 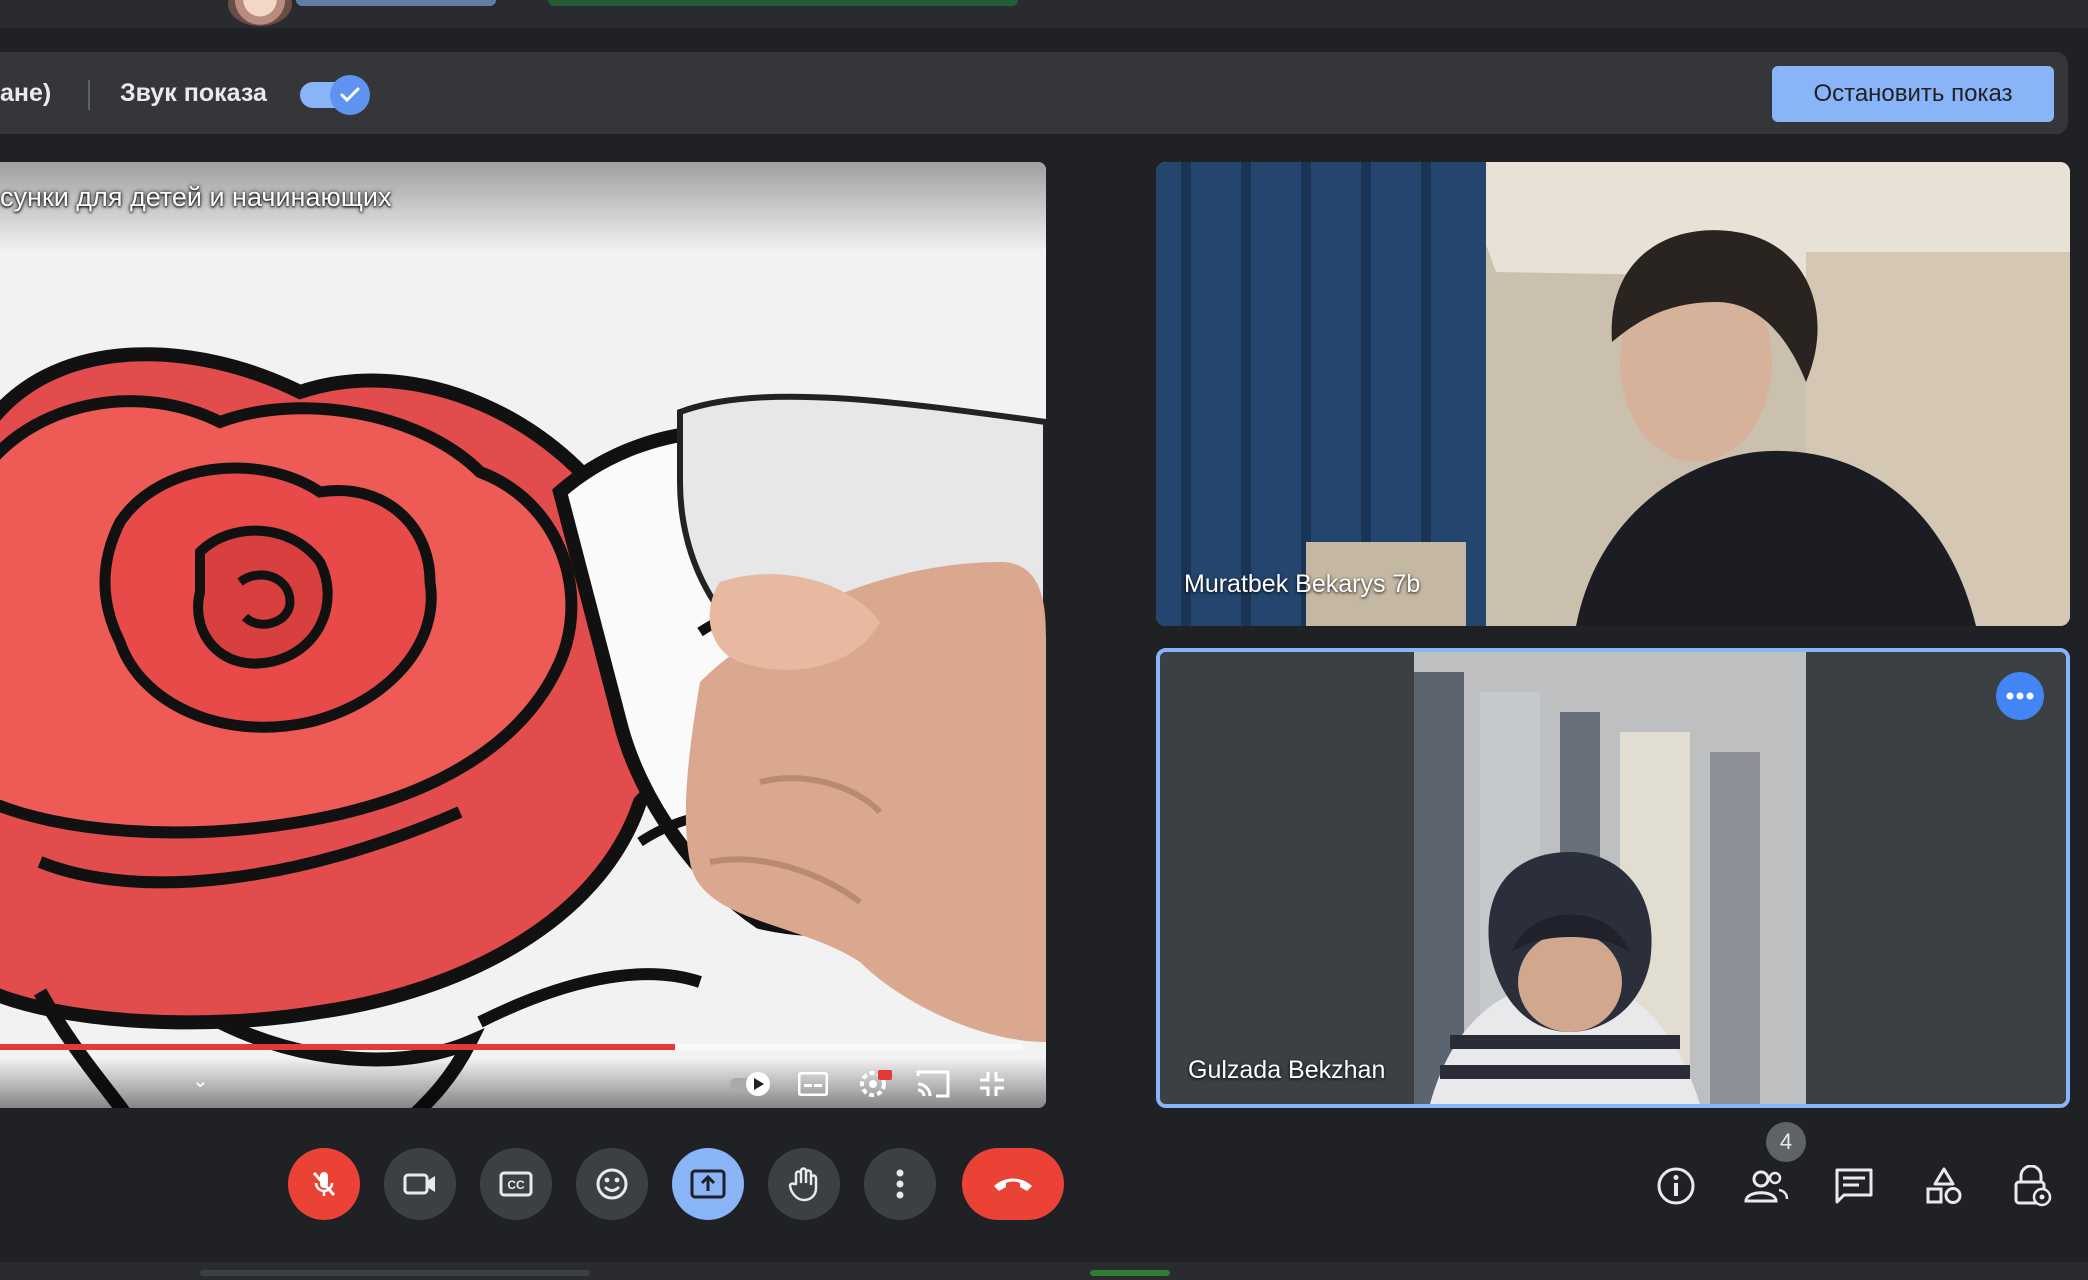 I want to click on reactions-button, so click(x=612, y=1184).